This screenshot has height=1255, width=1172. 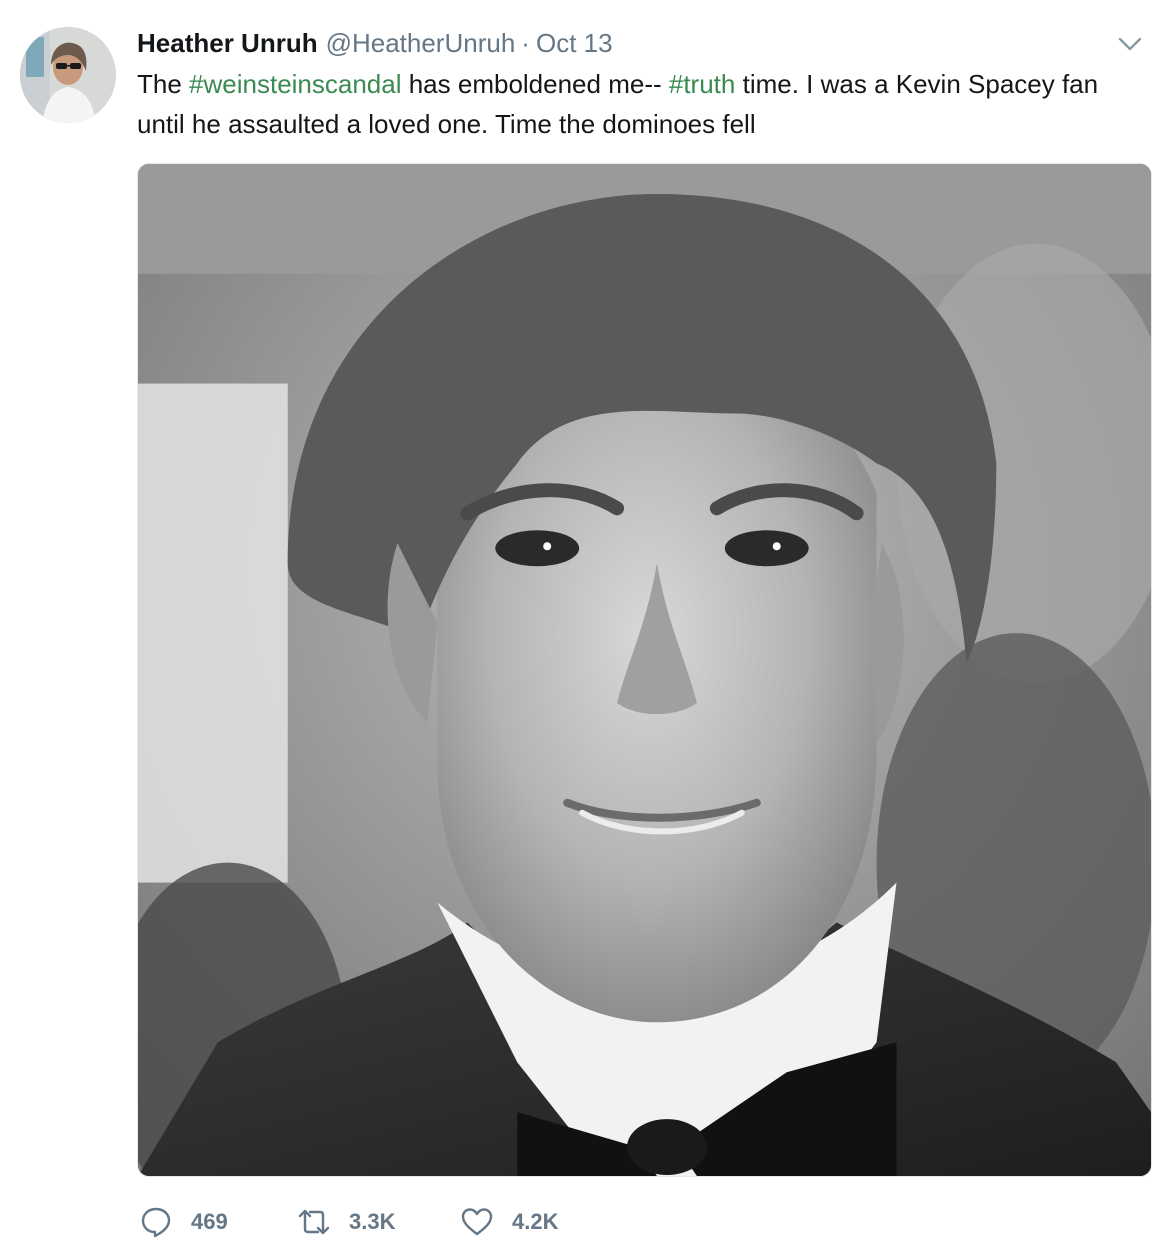 I want to click on tweet-header: Heather Unruh @HeatherUnruh · Oct 13, so click(x=375, y=43).